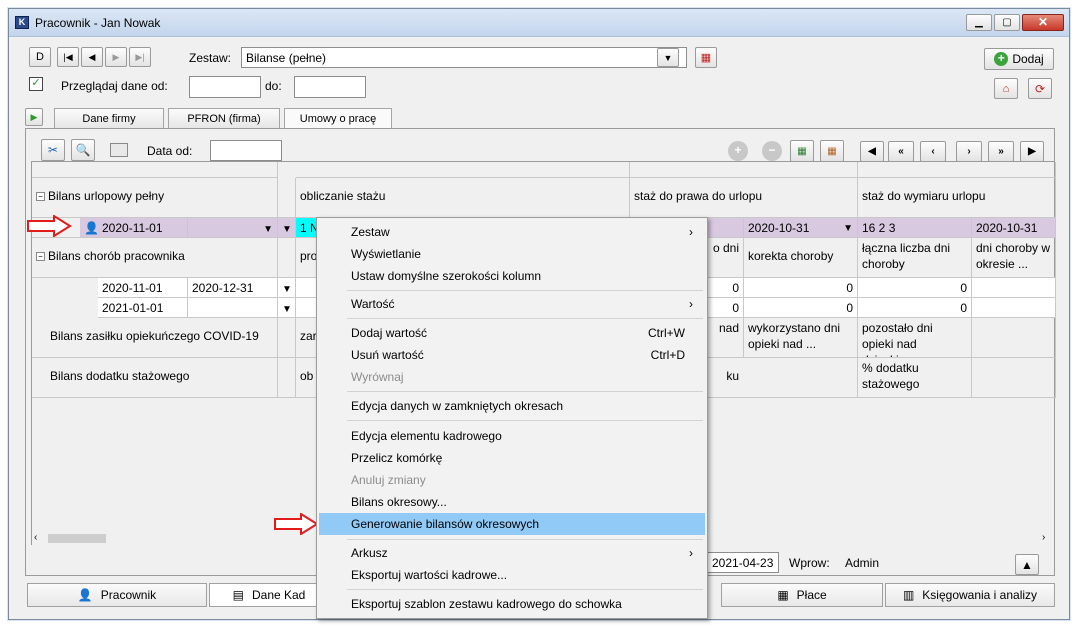 The image size is (1078, 627). What do you see at coordinates (512, 377) in the screenshot?
I see `menu-item-wyrownaj: Wyrównaj` at bounding box center [512, 377].